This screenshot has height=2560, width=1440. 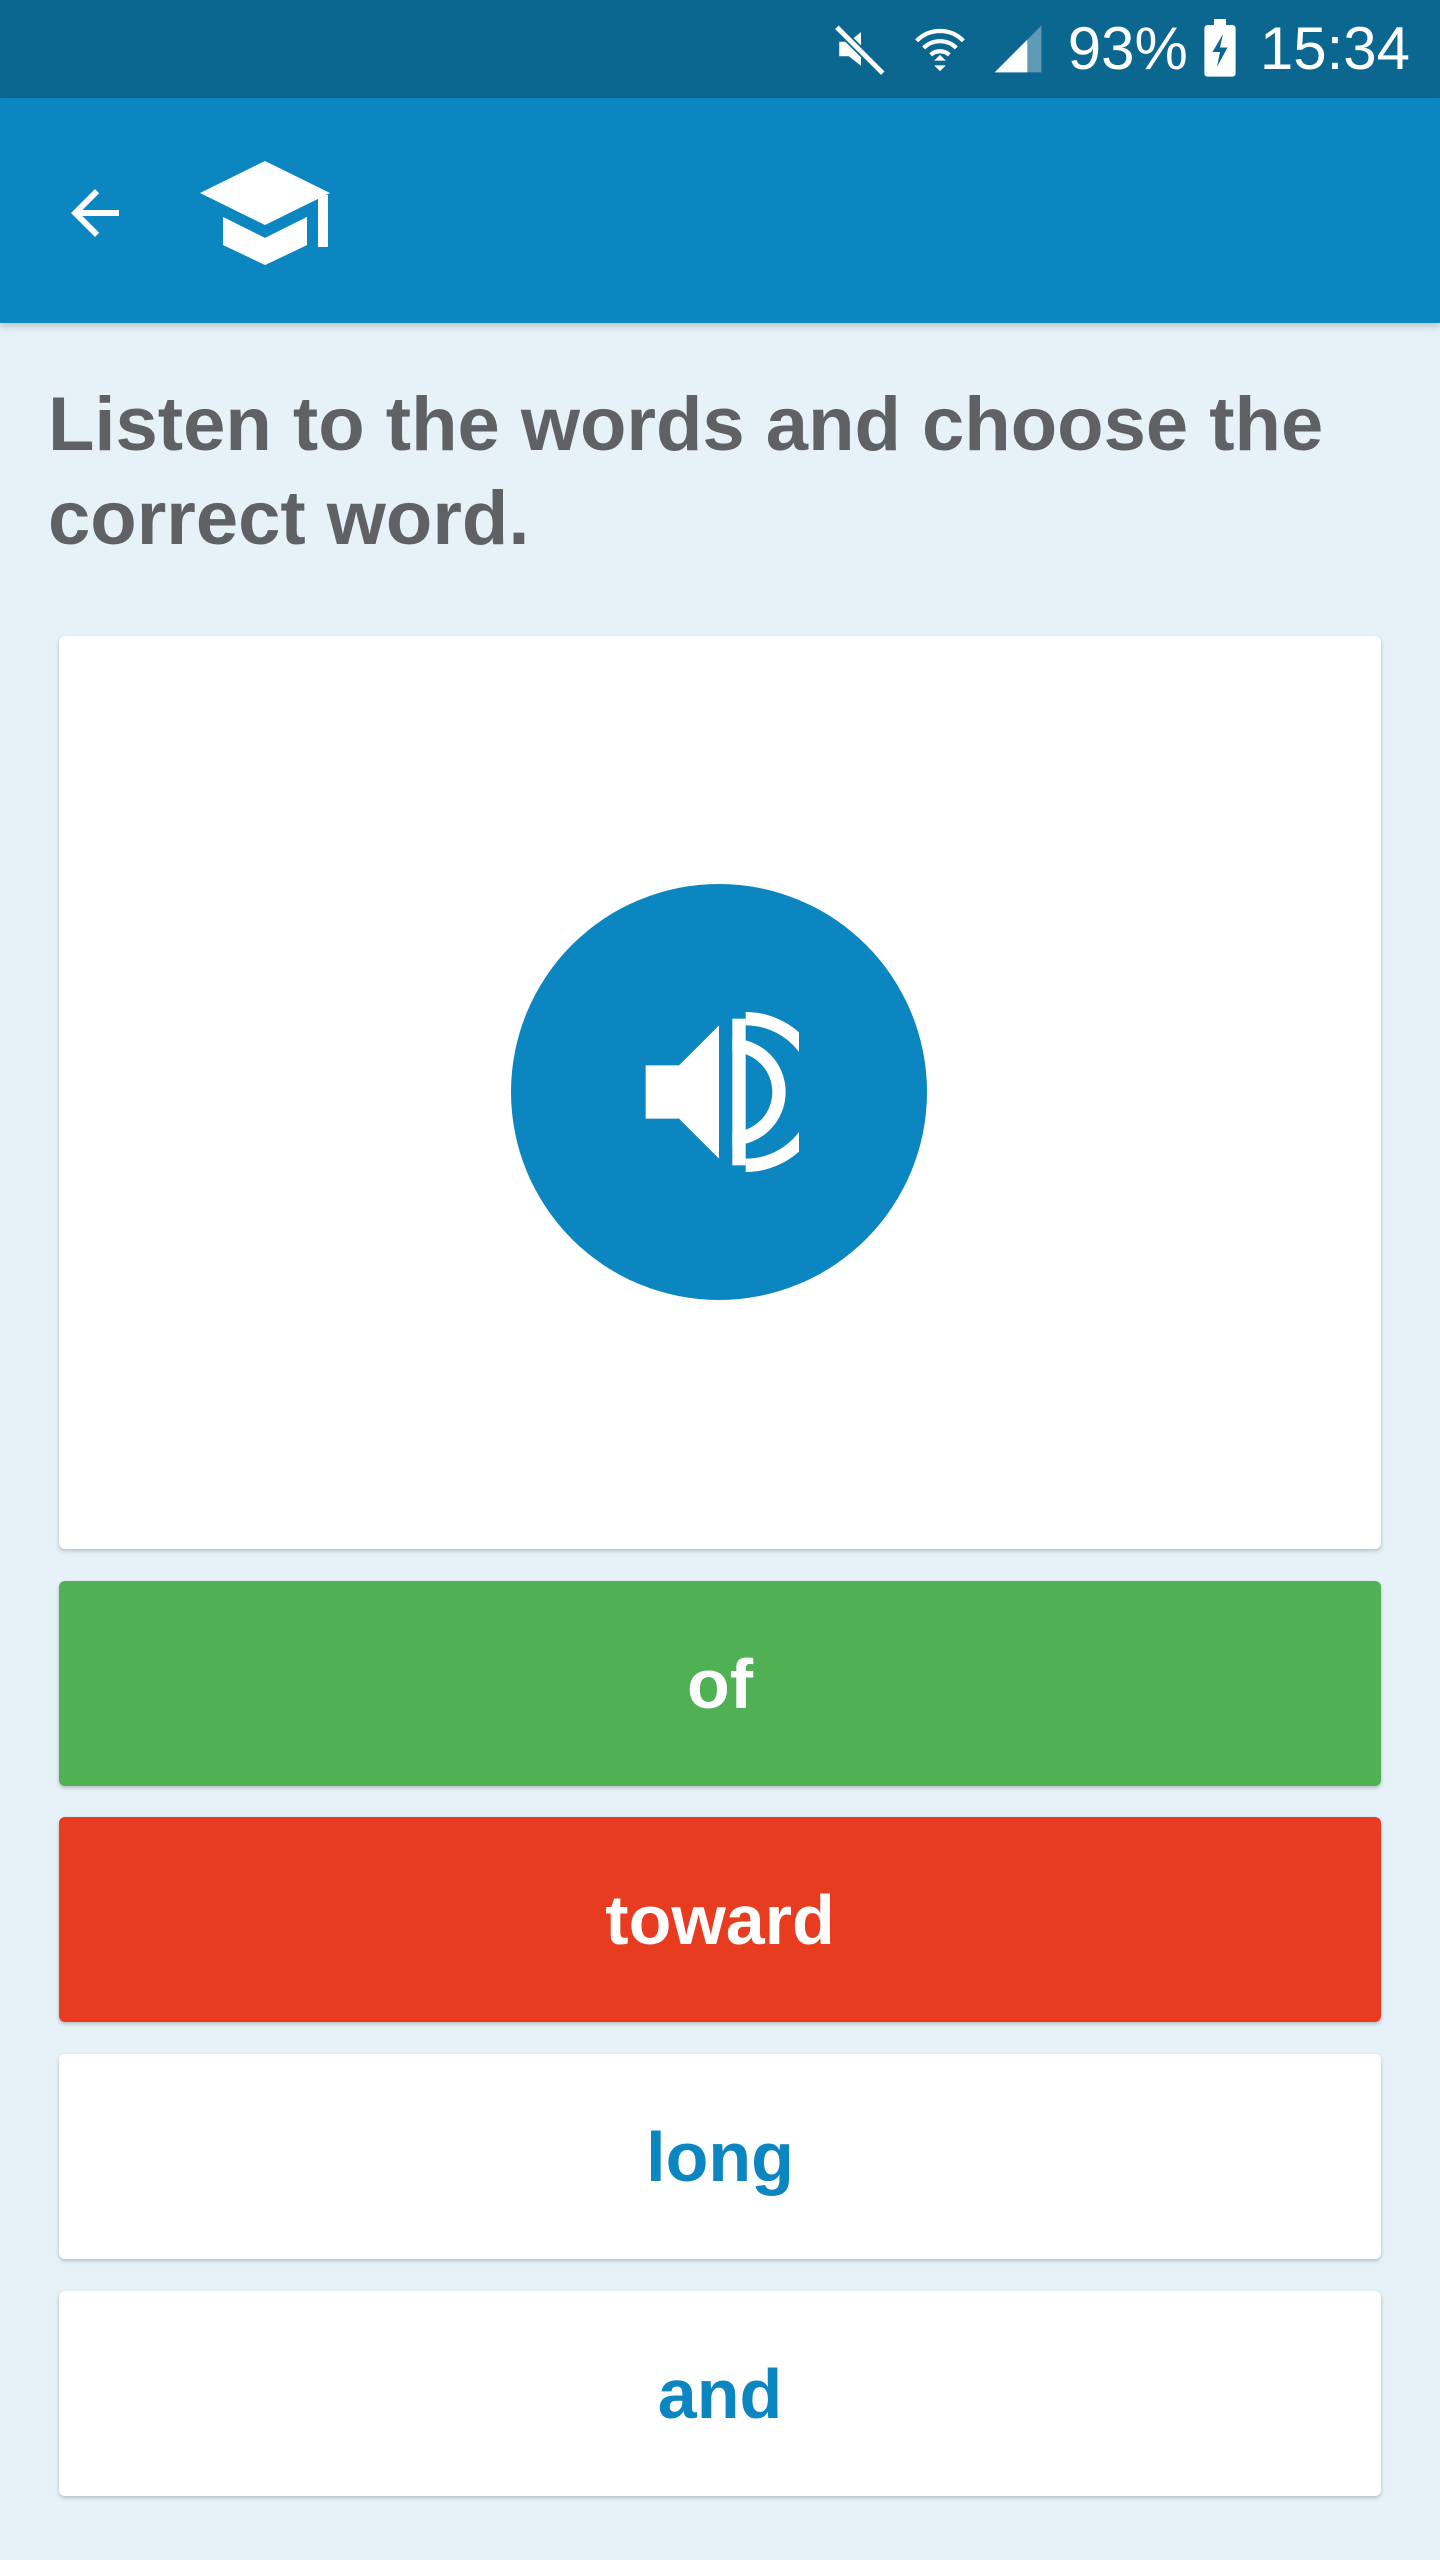 I want to click on play-audio-button, so click(x=719, y=1092).